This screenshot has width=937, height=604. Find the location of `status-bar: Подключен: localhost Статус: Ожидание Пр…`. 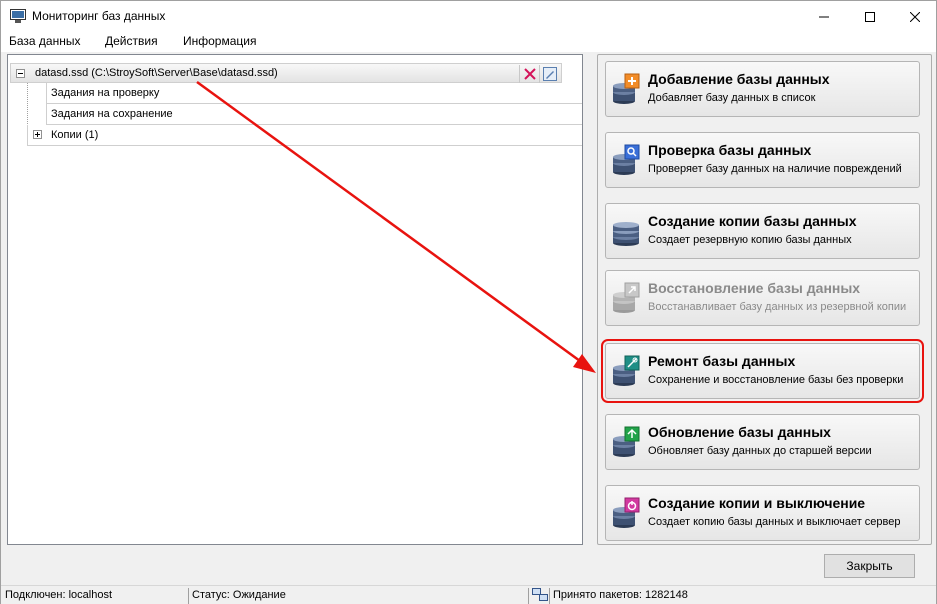

status-bar: Подключен: localhost Статус: Ожидание Пр… is located at coordinates (468, 594).